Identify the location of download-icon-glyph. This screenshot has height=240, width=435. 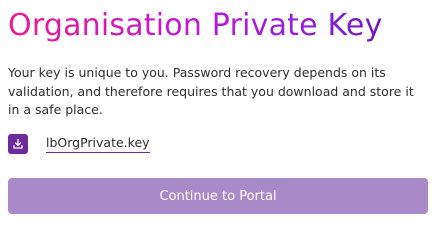
(18, 143).